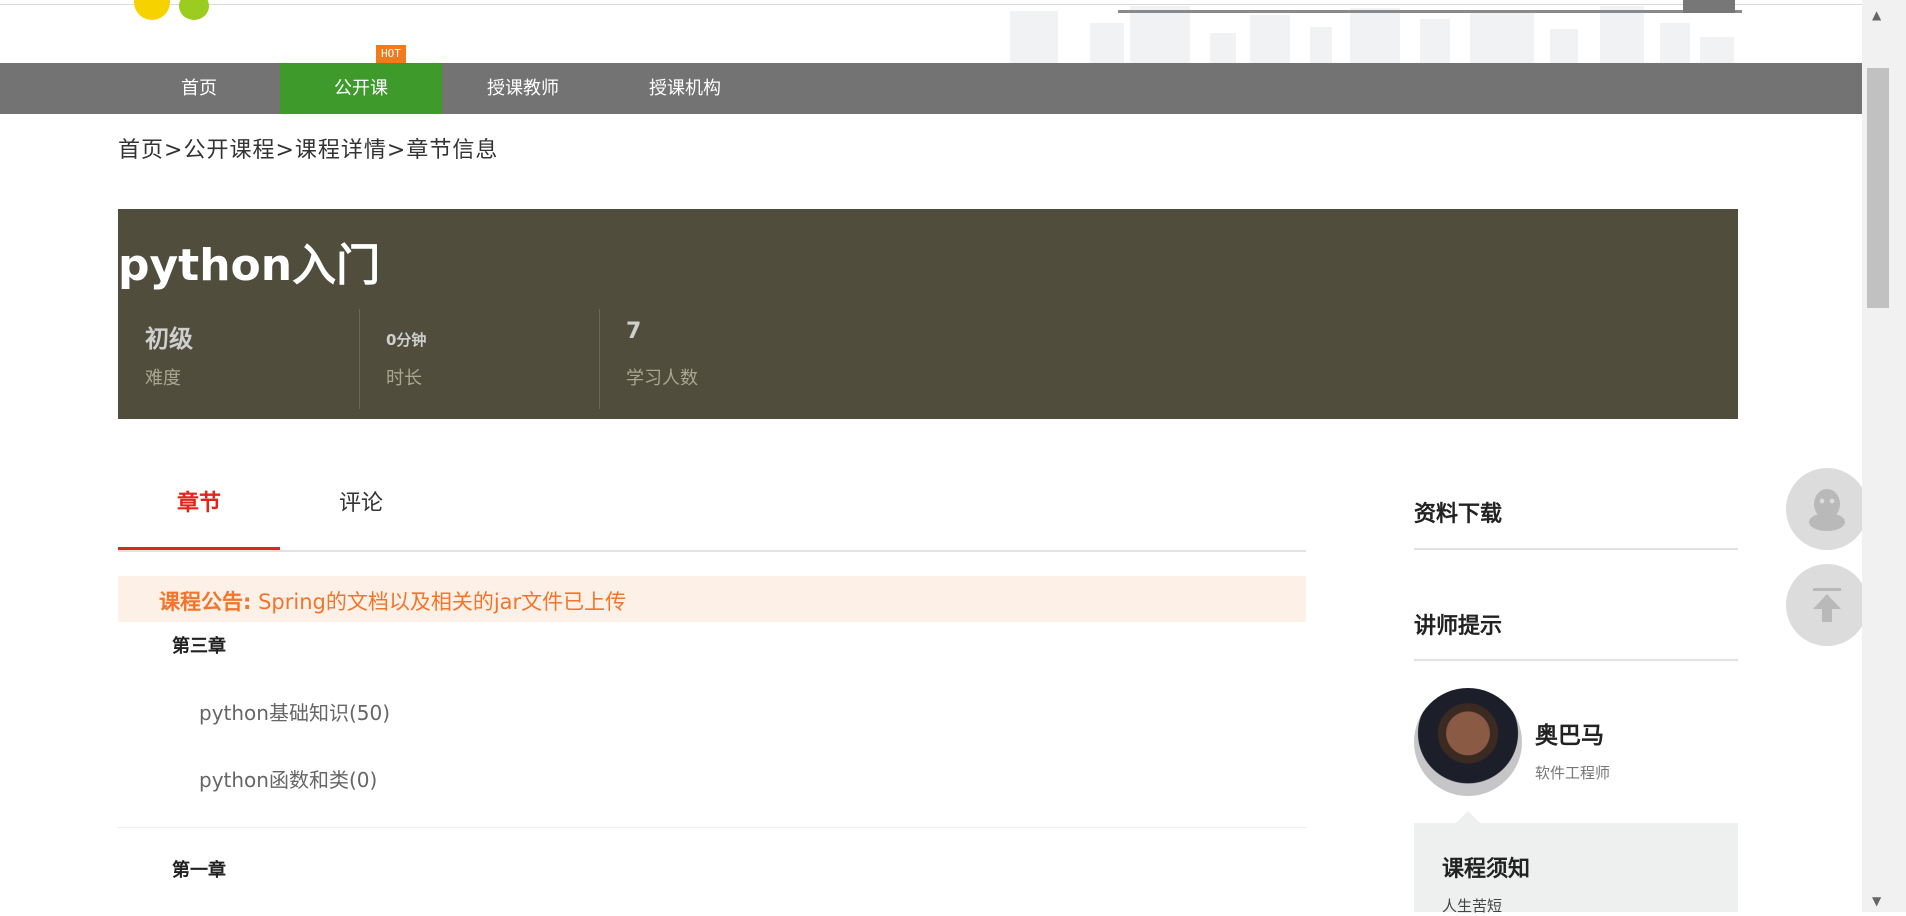  I want to click on qq-contact-button, so click(1827, 509).